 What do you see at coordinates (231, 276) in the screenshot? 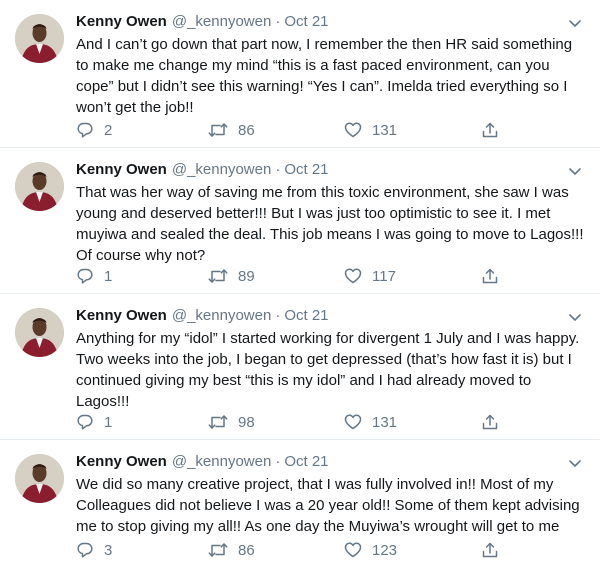
I see `retweet-button: 89` at bounding box center [231, 276].